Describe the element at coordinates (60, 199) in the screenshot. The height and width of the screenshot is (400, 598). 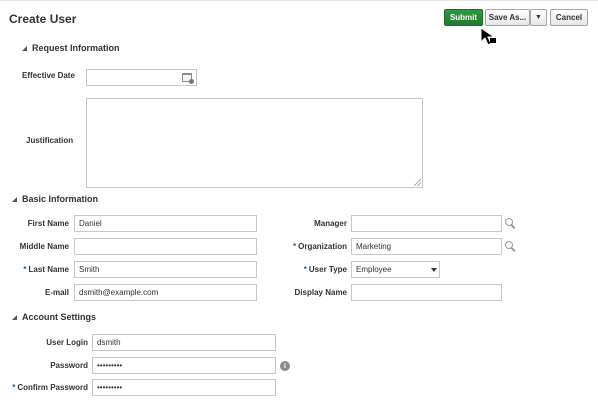
I see `section-title: Basic Information` at that location.